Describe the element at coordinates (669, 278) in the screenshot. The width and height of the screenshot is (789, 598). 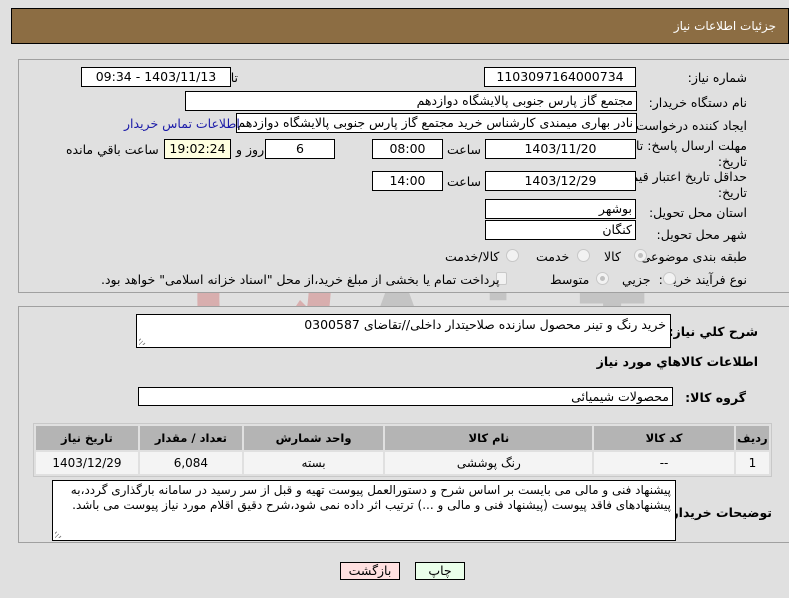
I see `process-radio-small` at that location.